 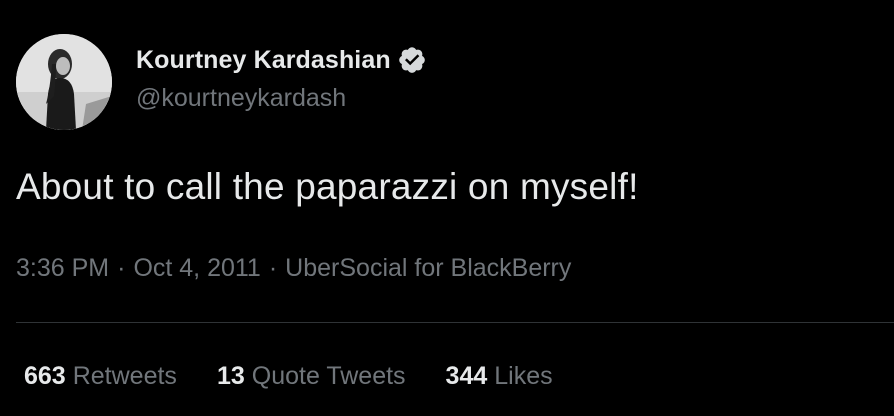 What do you see at coordinates (455, 322) in the screenshot?
I see `divider` at bounding box center [455, 322].